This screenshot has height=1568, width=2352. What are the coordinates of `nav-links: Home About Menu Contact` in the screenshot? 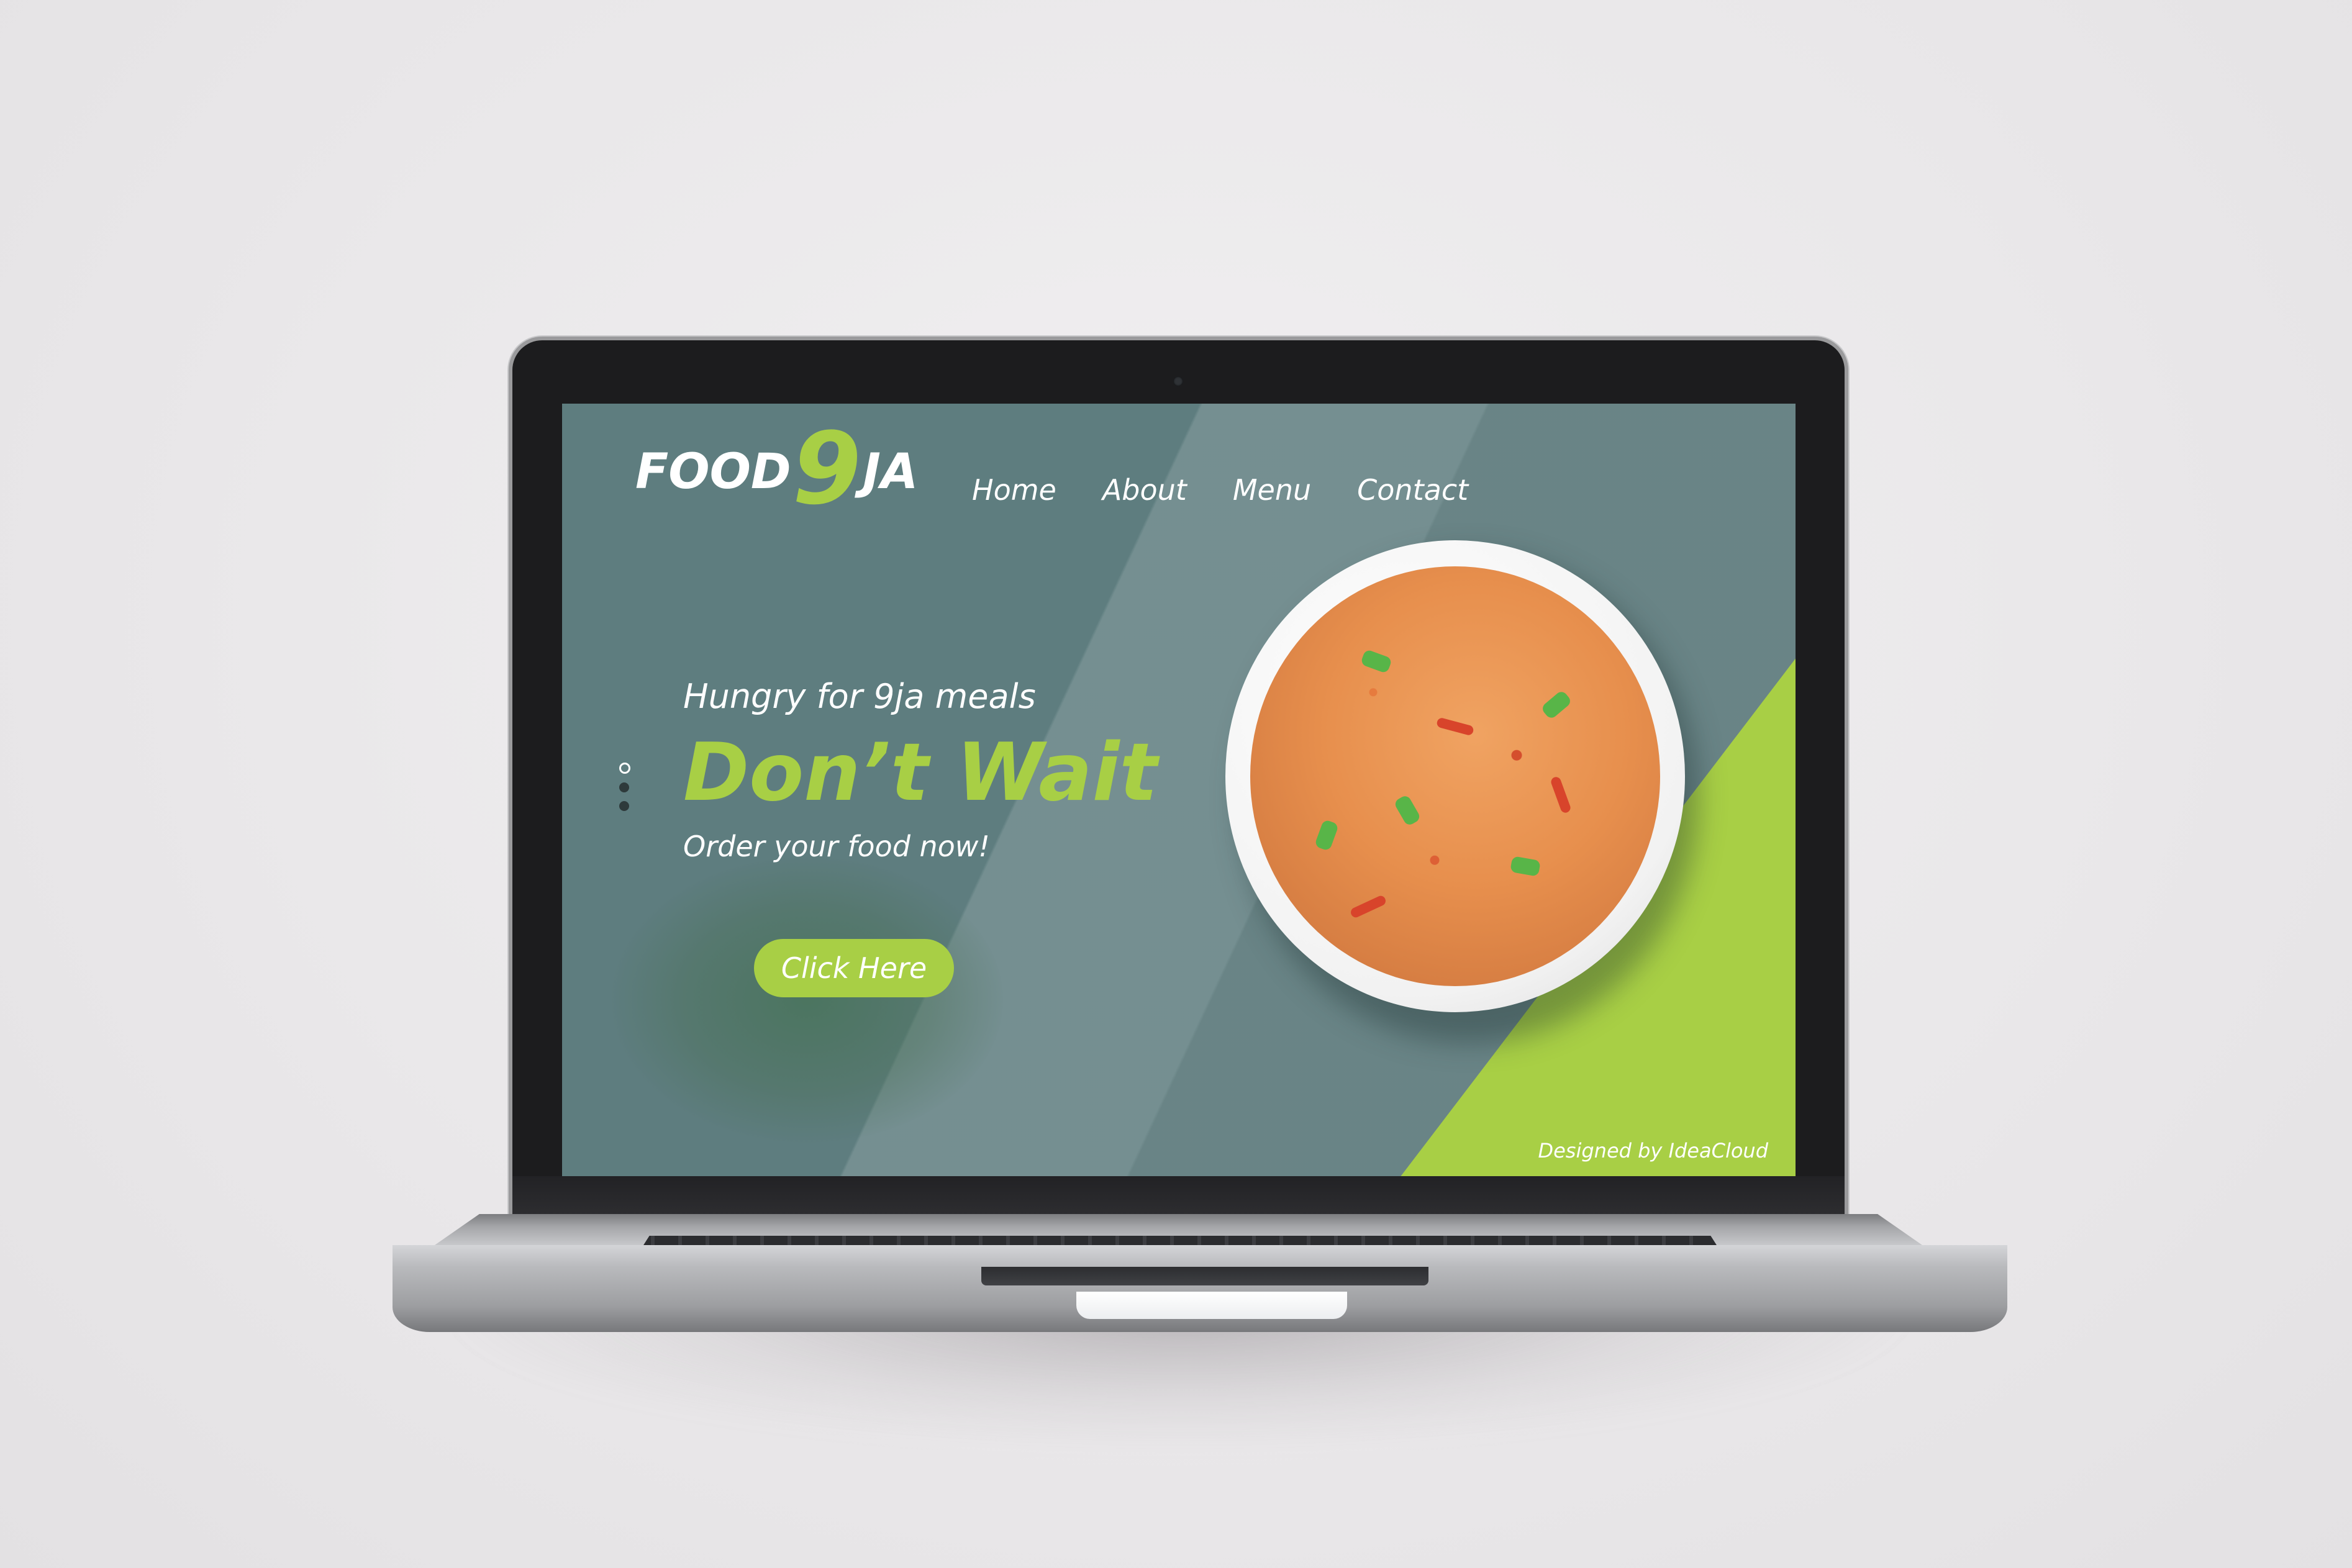 It's located at (1243, 490).